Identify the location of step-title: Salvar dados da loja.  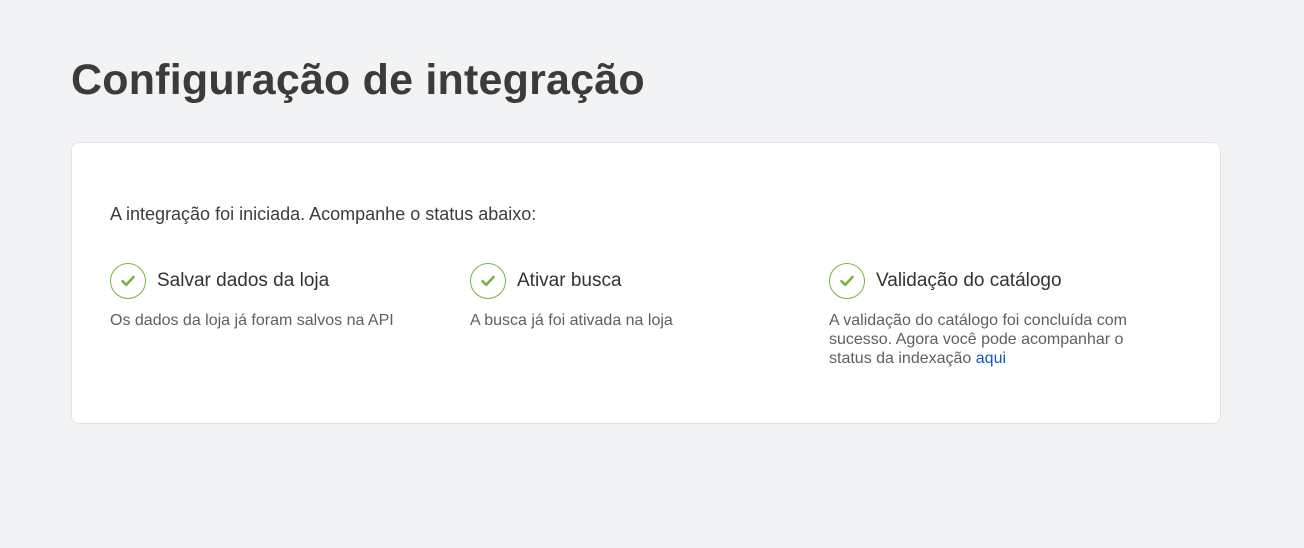
(243, 280).